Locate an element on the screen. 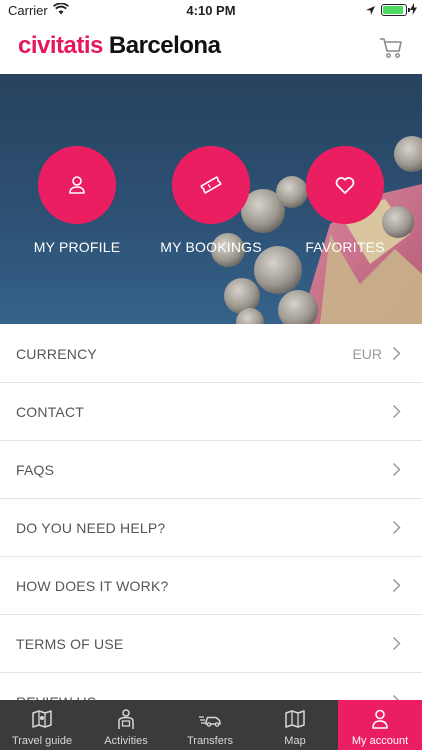 The width and height of the screenshot is (422, 750). tab-label: My account is located at coordinates (380, 741).